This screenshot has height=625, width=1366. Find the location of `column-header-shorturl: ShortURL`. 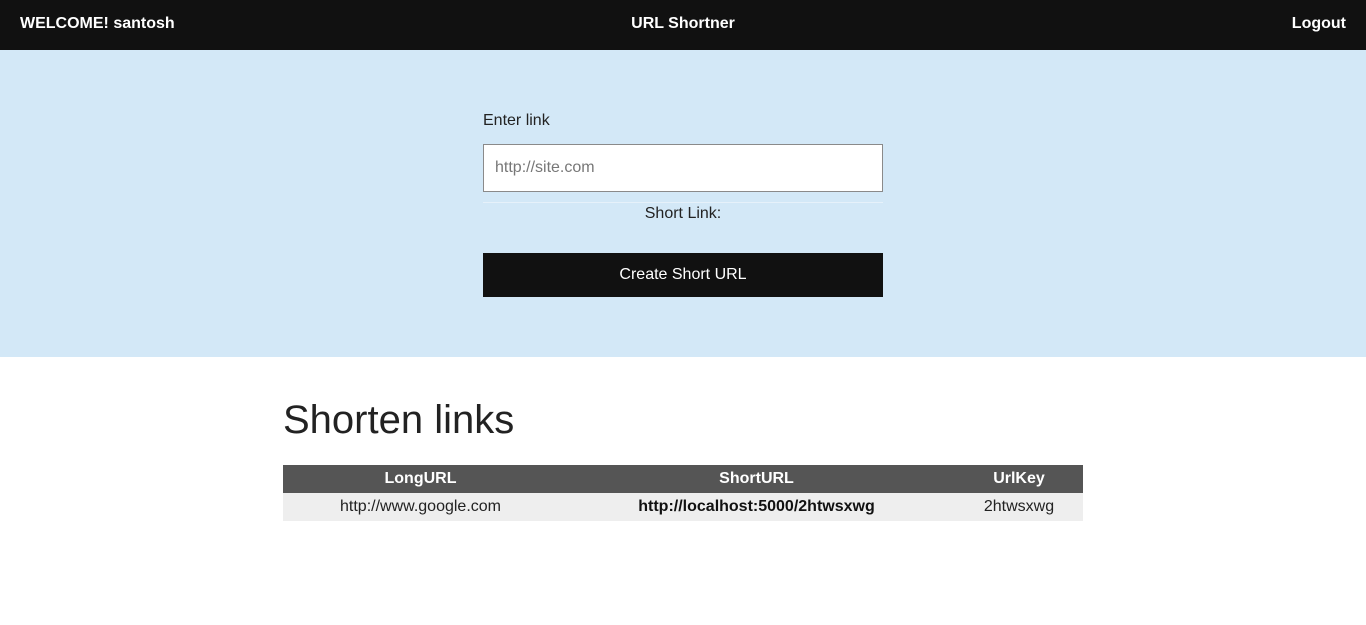

column-header-shorturl: ShortURL is located at coordinates (756, 479).